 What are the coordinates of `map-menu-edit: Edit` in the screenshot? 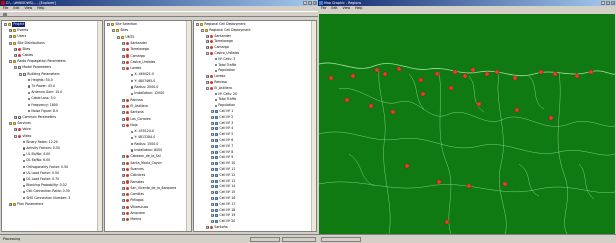 It's located at (334, 8).